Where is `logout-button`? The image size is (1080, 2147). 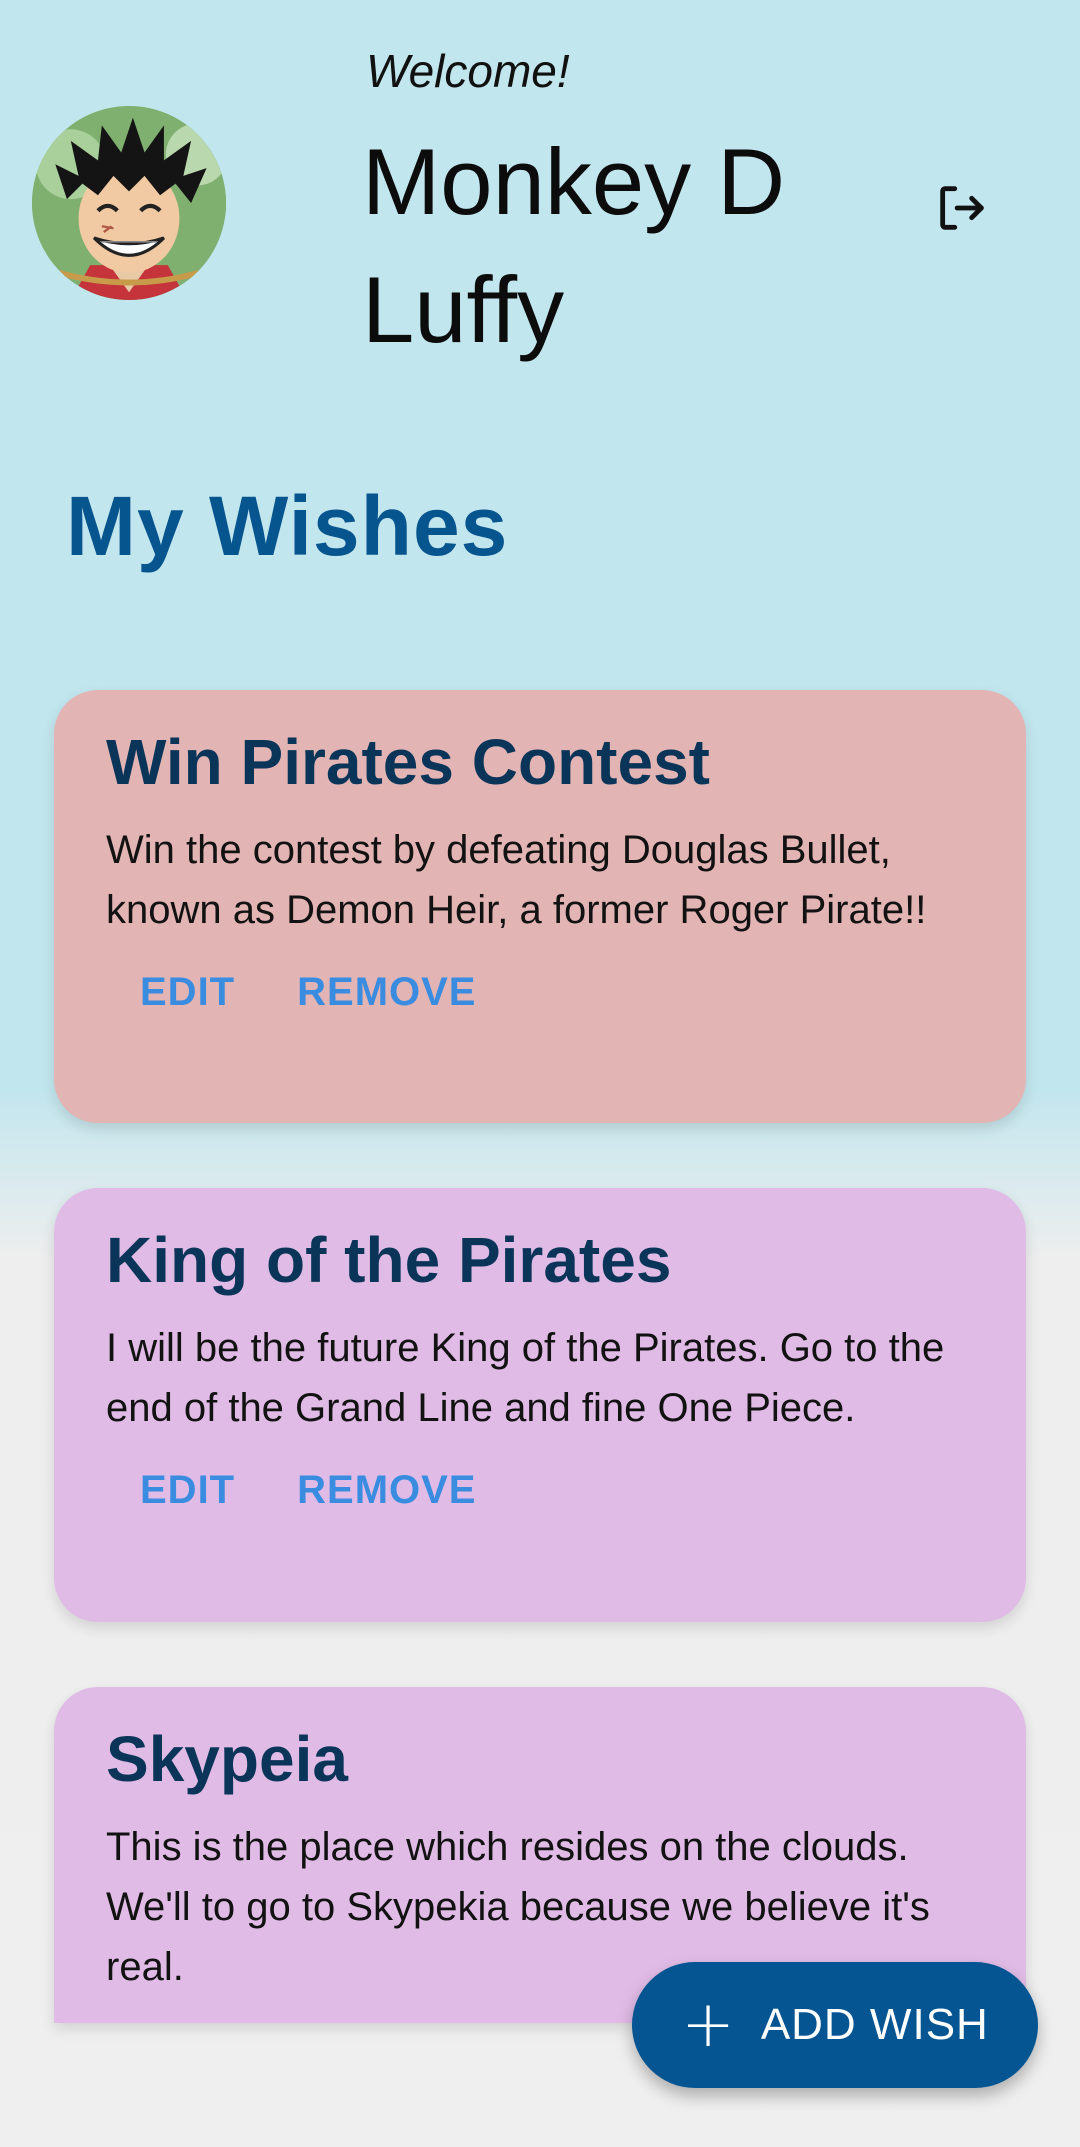 logout-button is located at coordinates (962, 208).